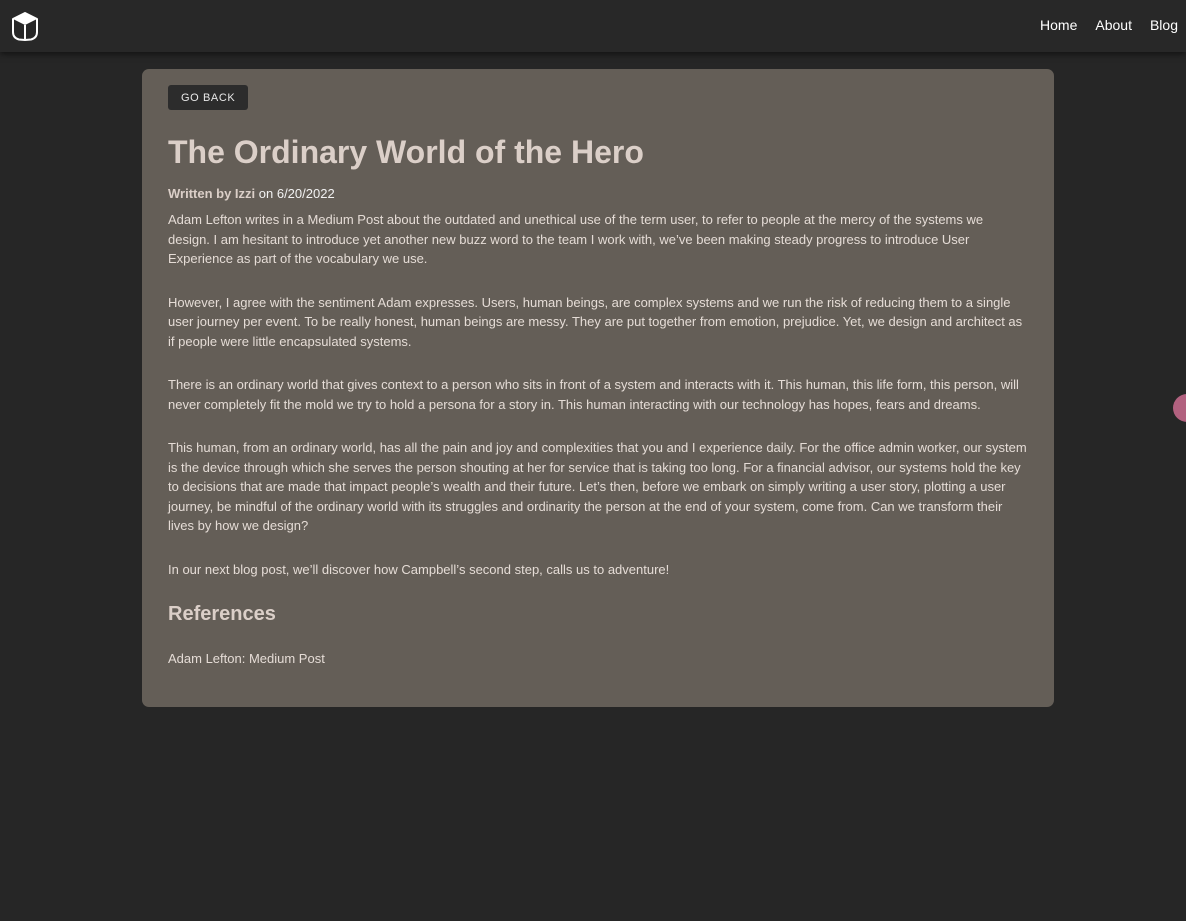  I want to click on cube-logo-icon, so click(25, 26).